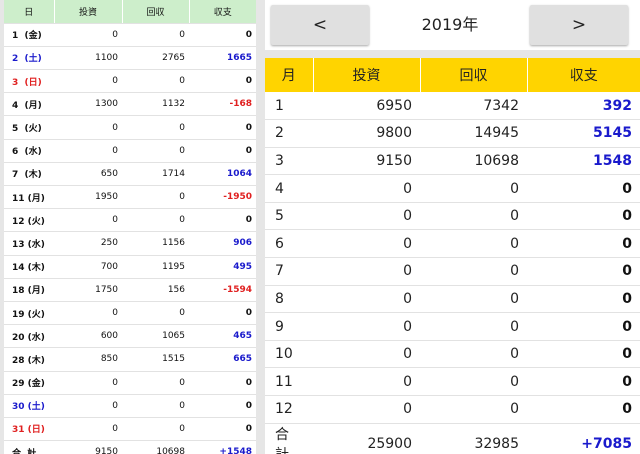  What do you see at coordinates (289, 133) in the screenshot?
I see `monthly-month: 2` at bounding box center [289, 133].